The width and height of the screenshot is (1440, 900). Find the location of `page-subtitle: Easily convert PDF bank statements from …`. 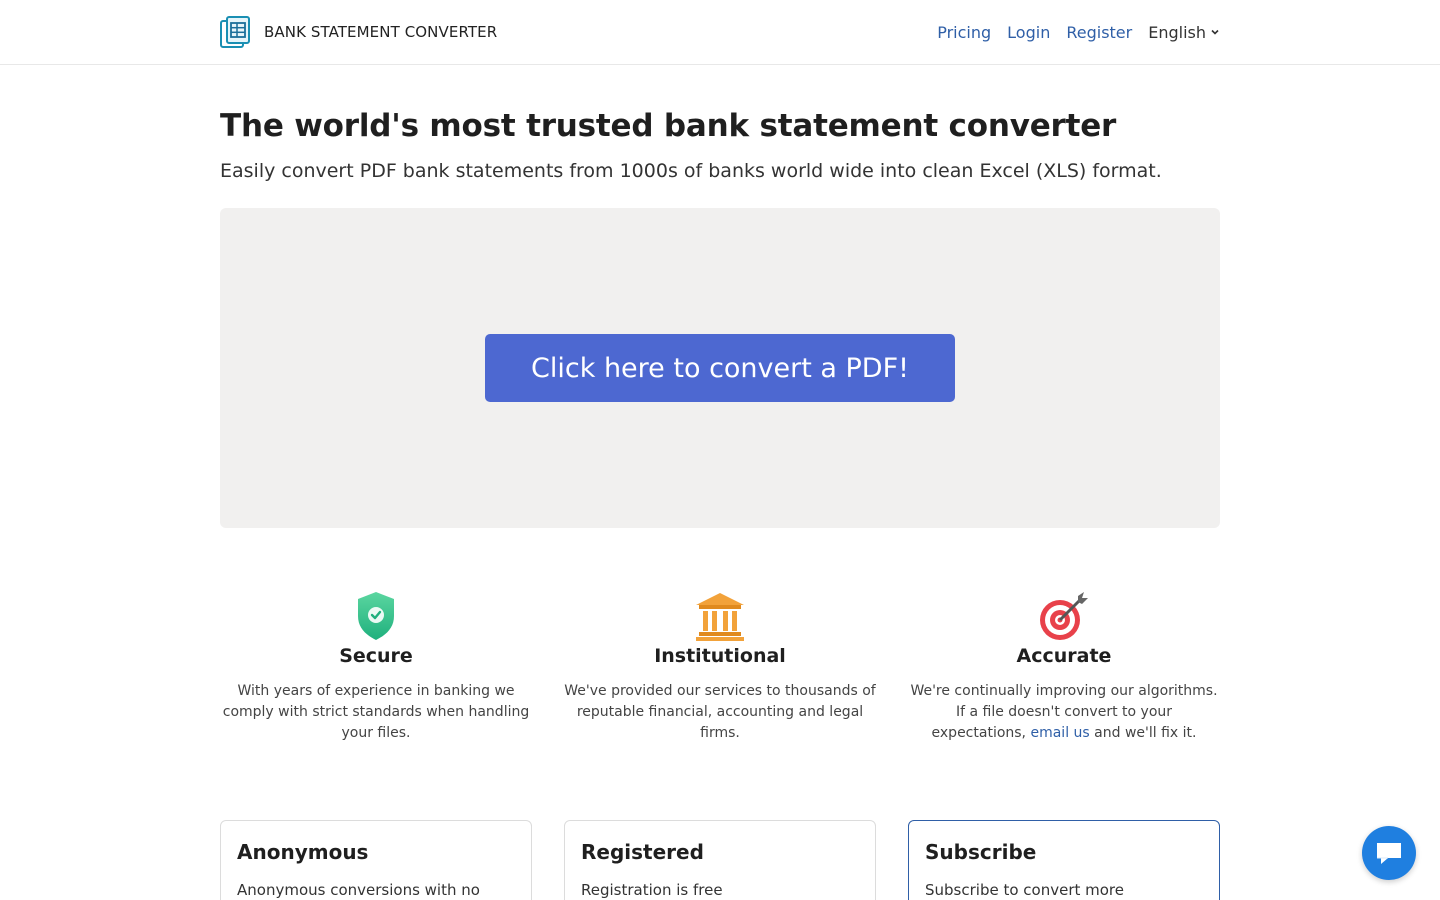

page-subtitle: Easily convert PDF bank statements from … is located at coordinates (691, 171).